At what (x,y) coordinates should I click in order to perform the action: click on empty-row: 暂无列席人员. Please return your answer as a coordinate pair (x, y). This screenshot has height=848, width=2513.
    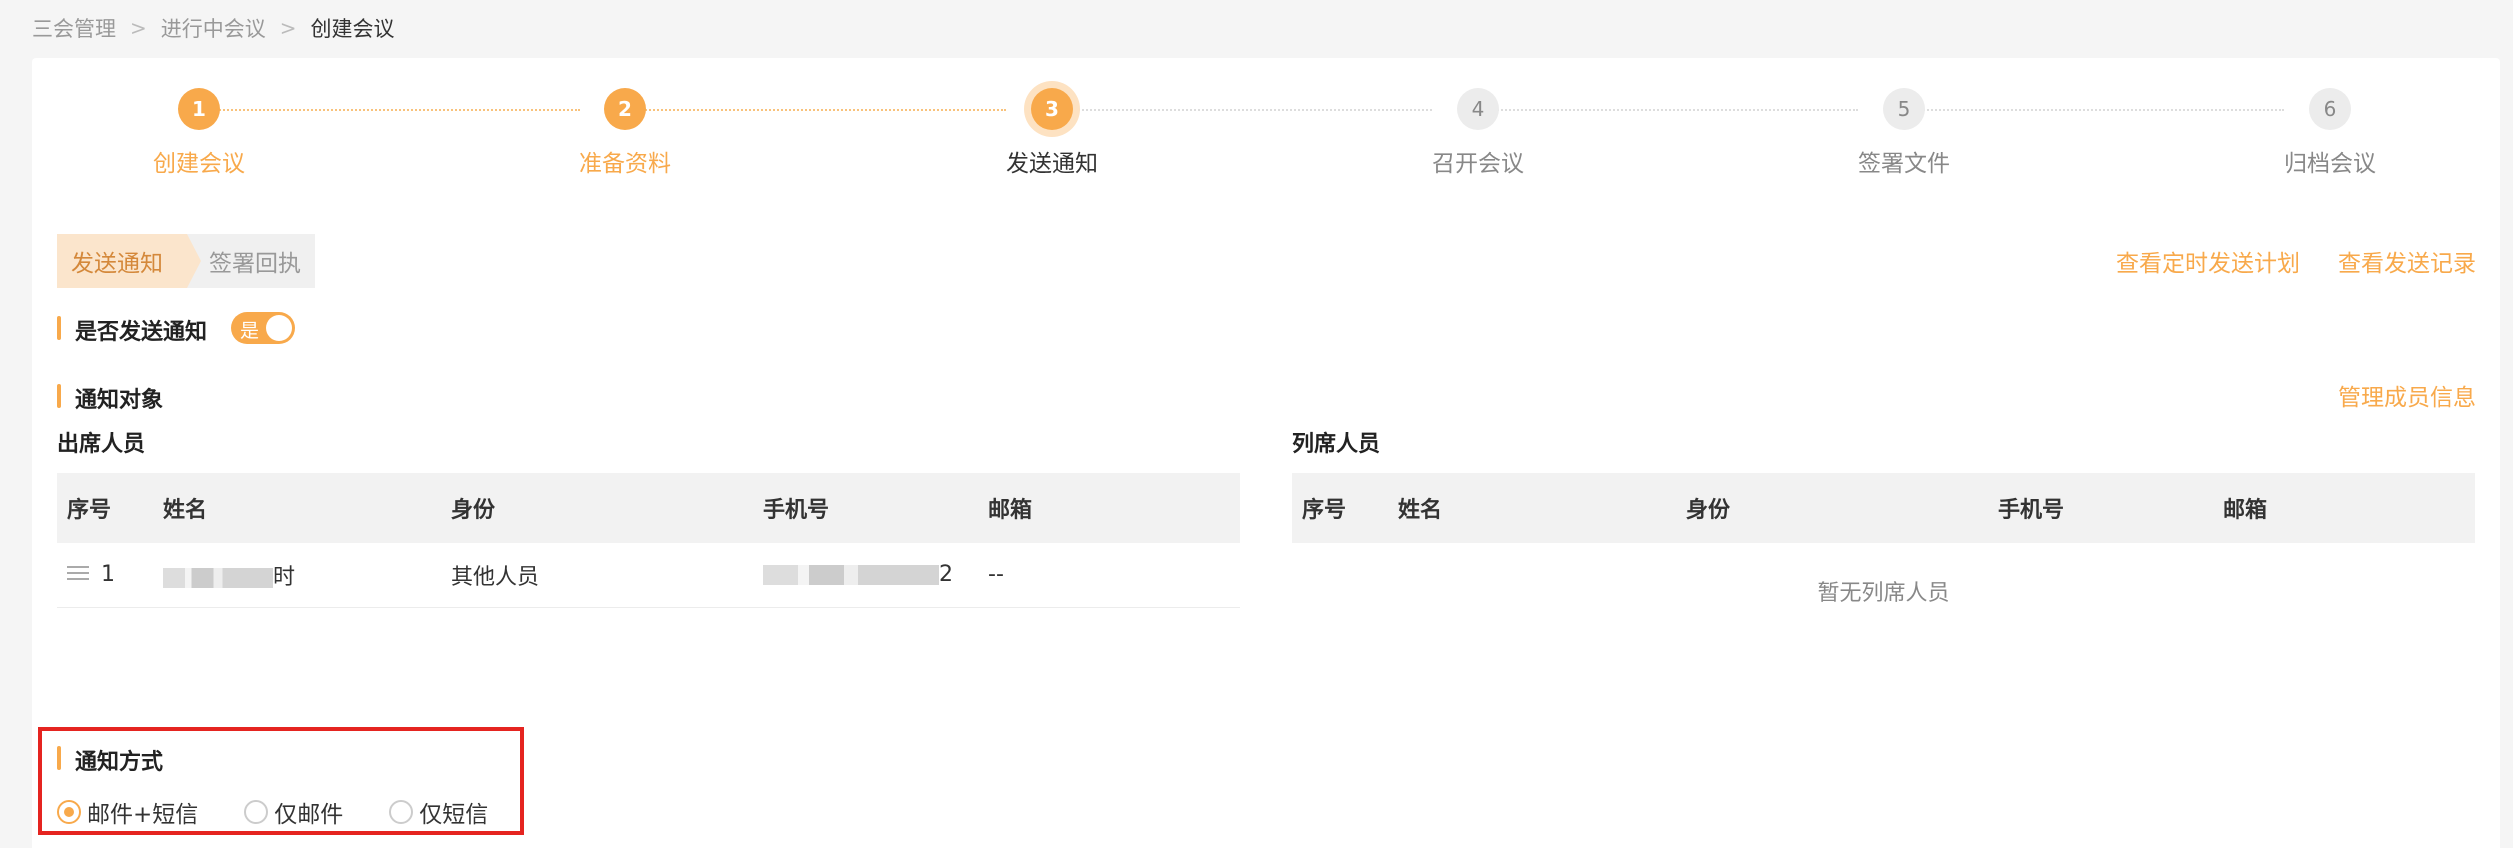
    Looking at the image, I should click on (1883, 591).